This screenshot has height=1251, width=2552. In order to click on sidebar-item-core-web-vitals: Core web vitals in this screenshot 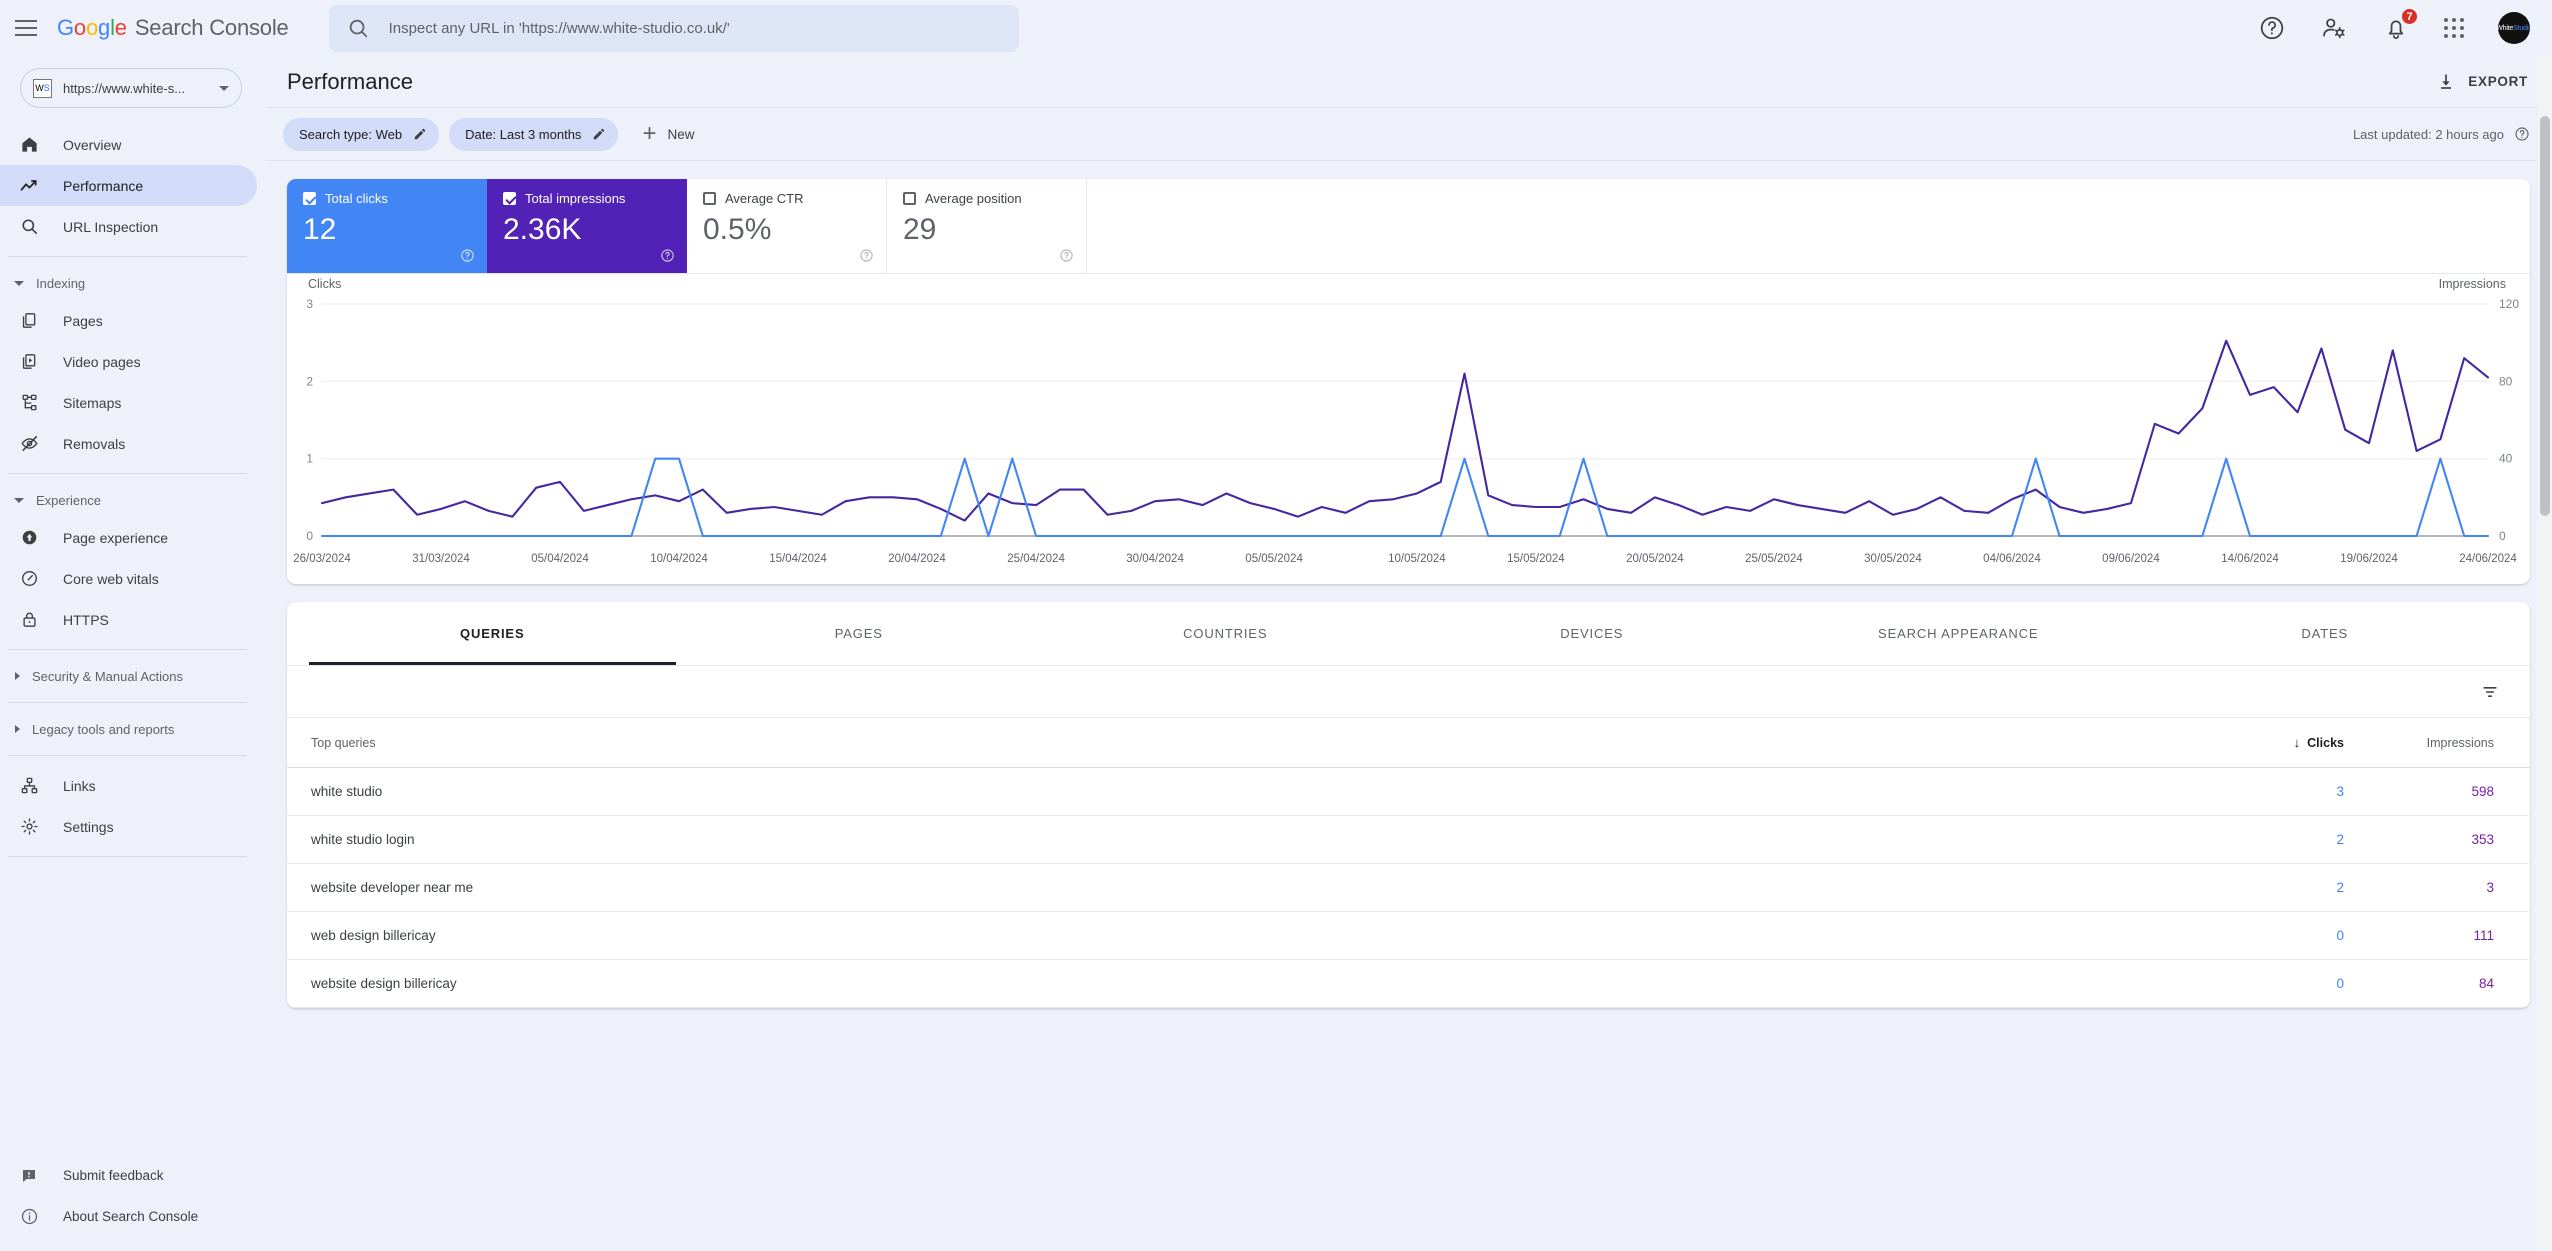, I will do `click(128, 578)`.